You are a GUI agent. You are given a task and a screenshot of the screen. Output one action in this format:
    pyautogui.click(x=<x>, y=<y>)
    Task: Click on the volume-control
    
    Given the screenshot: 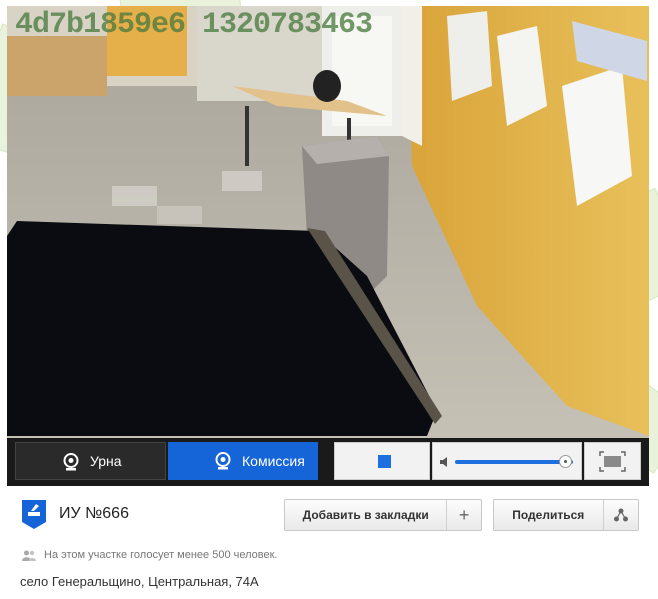 What is the action you would take?
    pyautogui.click(x=507, y=461)
    